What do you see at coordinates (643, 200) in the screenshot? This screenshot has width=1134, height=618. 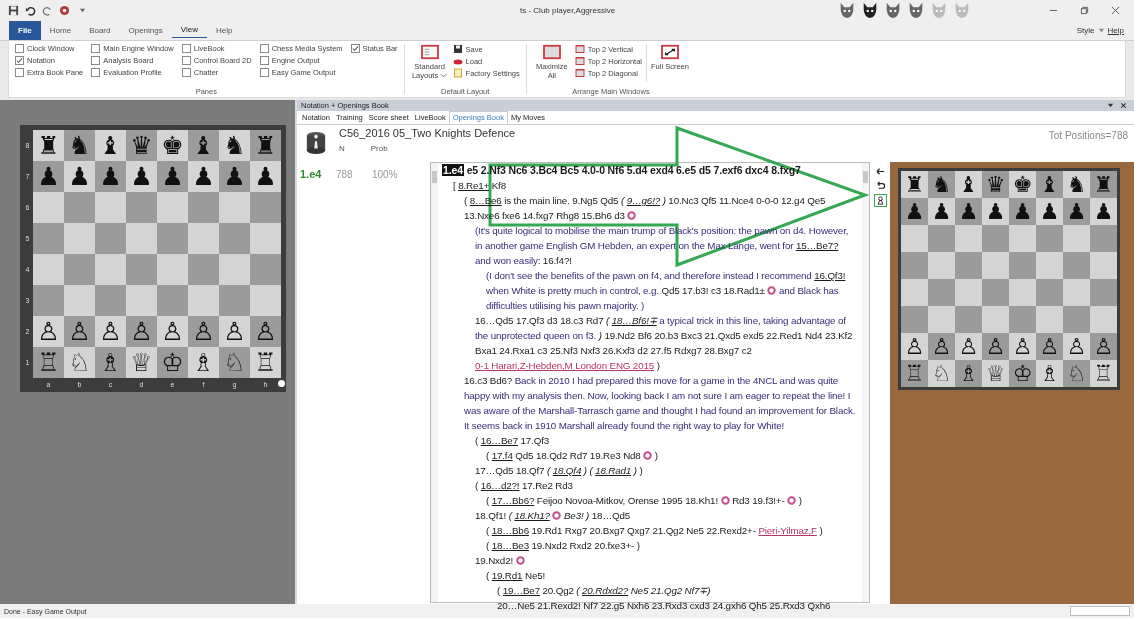 I see `move-link: 9…g6!?` at bounding box center [643, 200].